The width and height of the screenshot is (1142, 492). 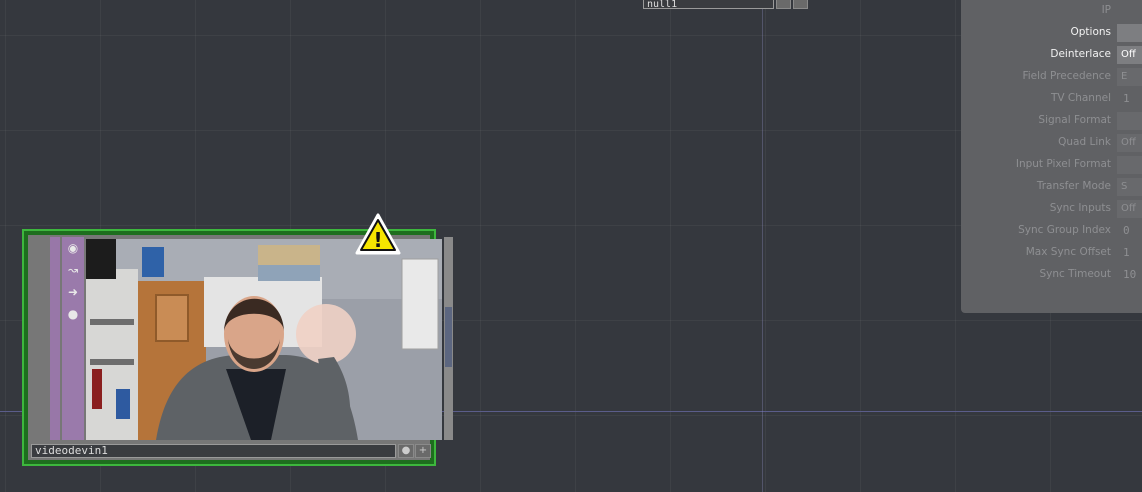 I want to click on param-row-signal-format: Signal Format, so click(x=1051, y=121).